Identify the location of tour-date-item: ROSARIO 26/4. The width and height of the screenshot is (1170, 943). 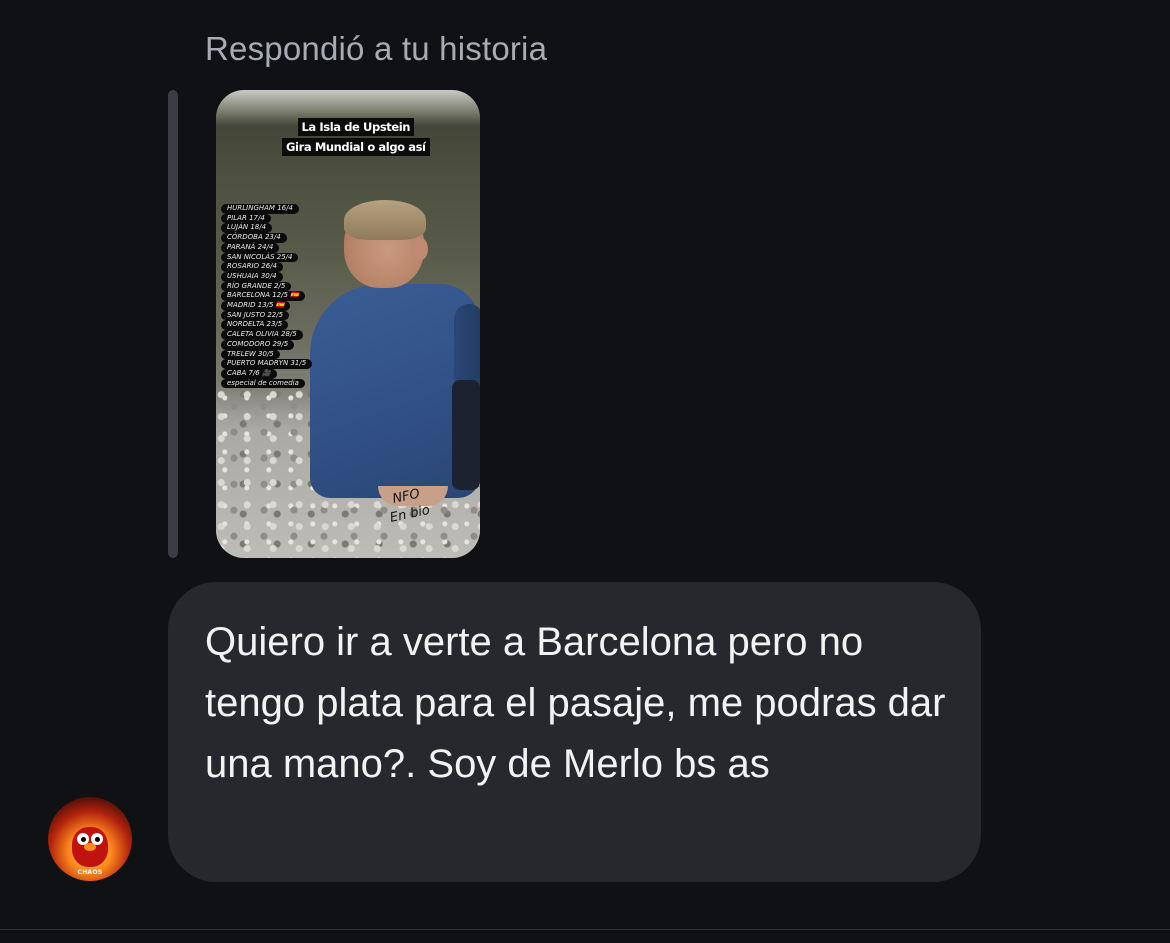
(252, 267).